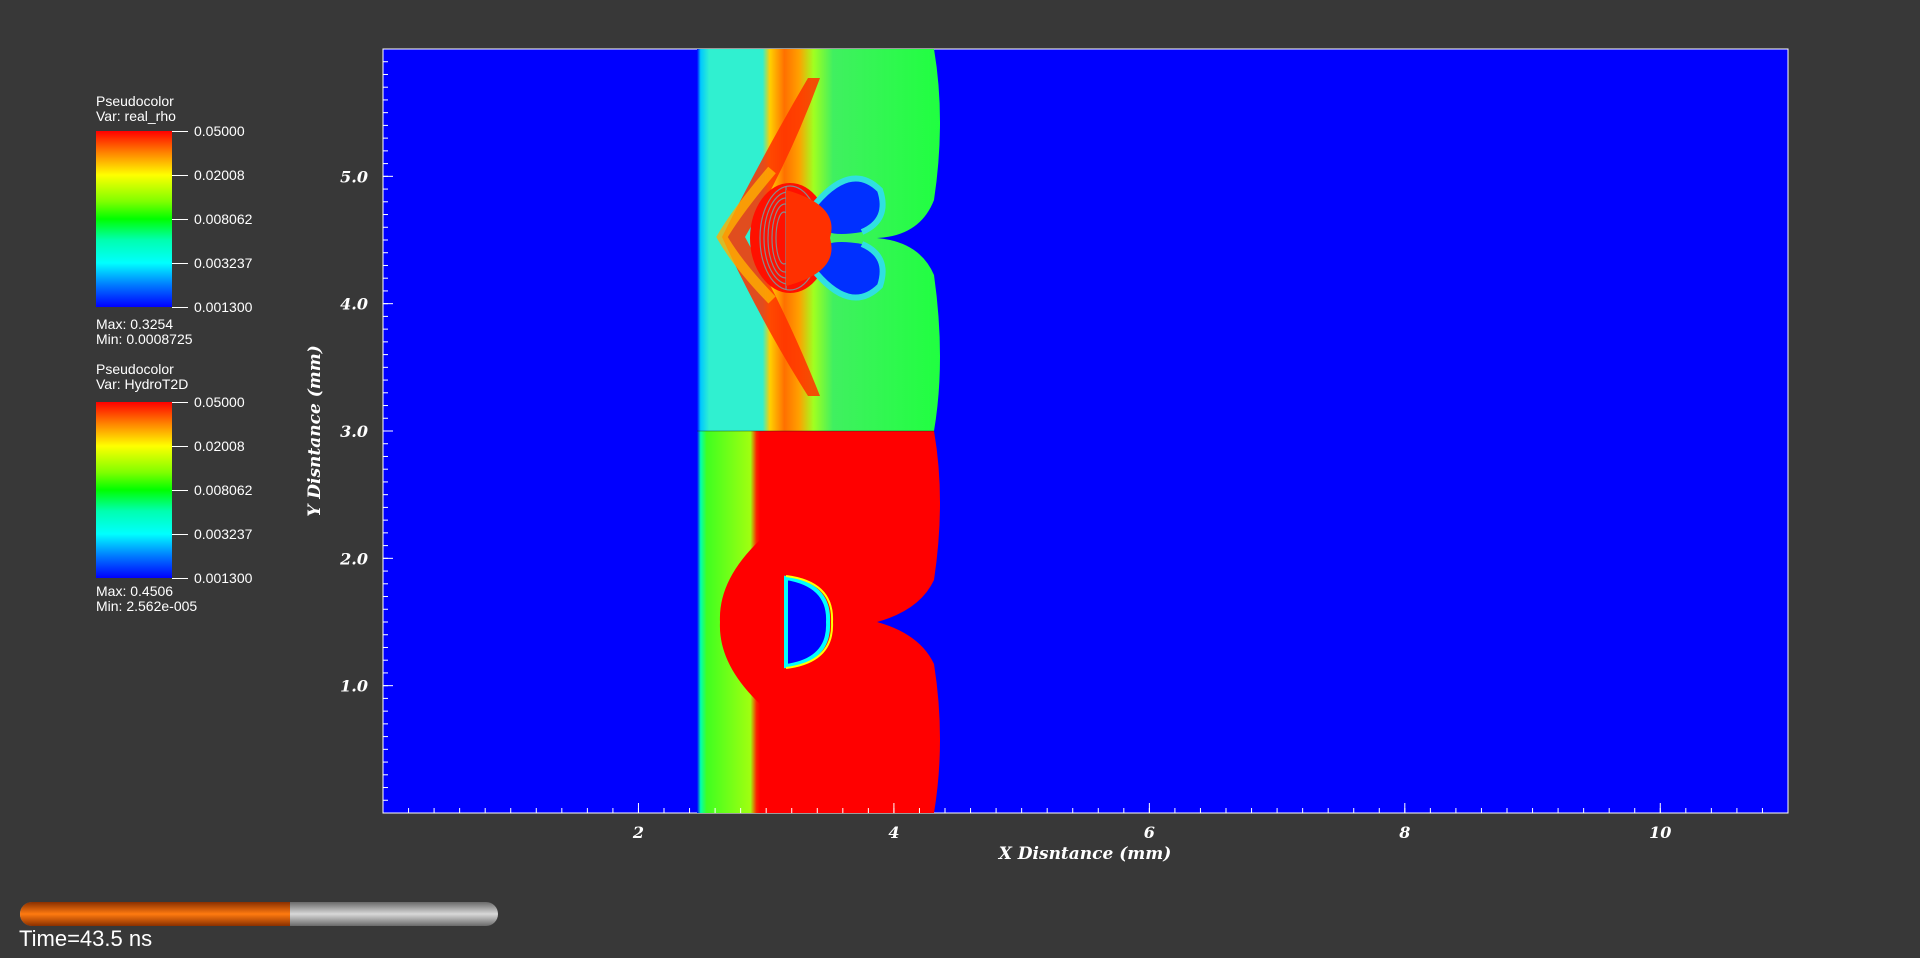  Describe the element at coordinates (353, 558) in the screenshot. I see `y-tick-label: 2.0` at that location.